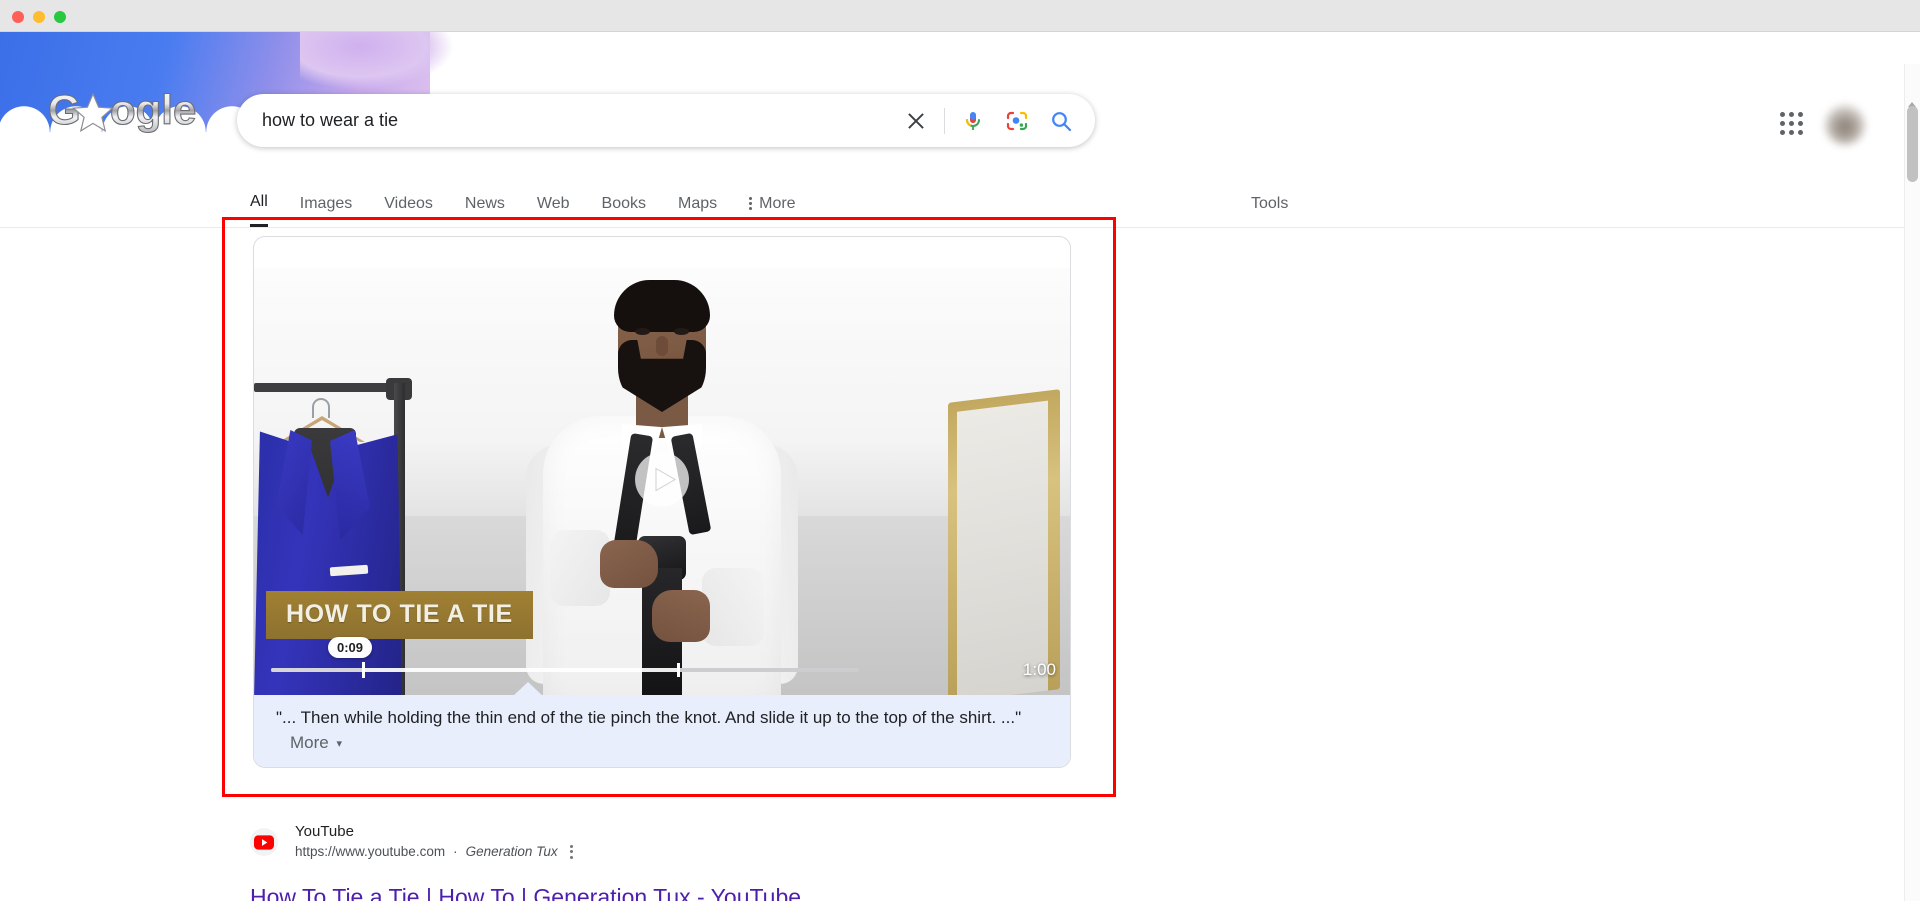 The width and height of the screenshot is (1920, 901). What do you see at coordinates (641, 320) in the screenshot?
I see `man-eyebrow-left` at bounding box center [641, 320].